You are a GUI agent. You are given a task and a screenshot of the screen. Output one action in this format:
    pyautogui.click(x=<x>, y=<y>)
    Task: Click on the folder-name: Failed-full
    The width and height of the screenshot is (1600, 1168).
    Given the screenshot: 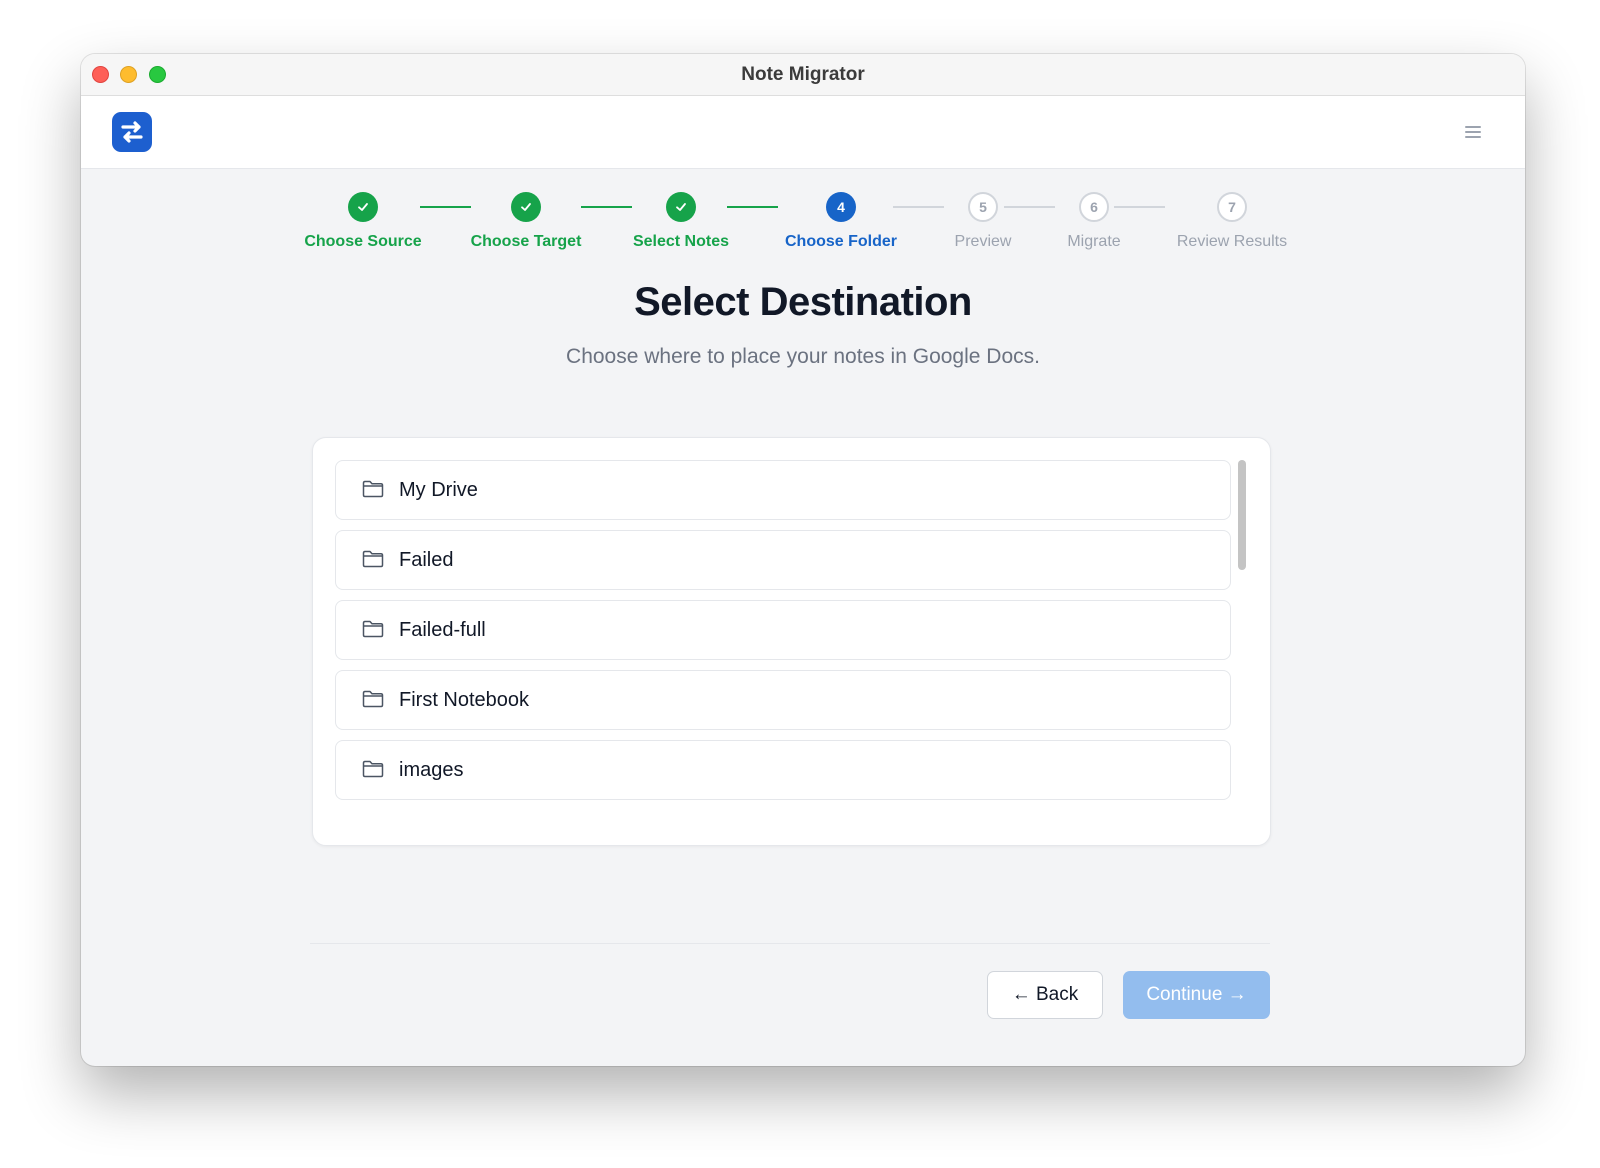 What is the action you would take?
    pyautogui.click(x=442, y=630)
    